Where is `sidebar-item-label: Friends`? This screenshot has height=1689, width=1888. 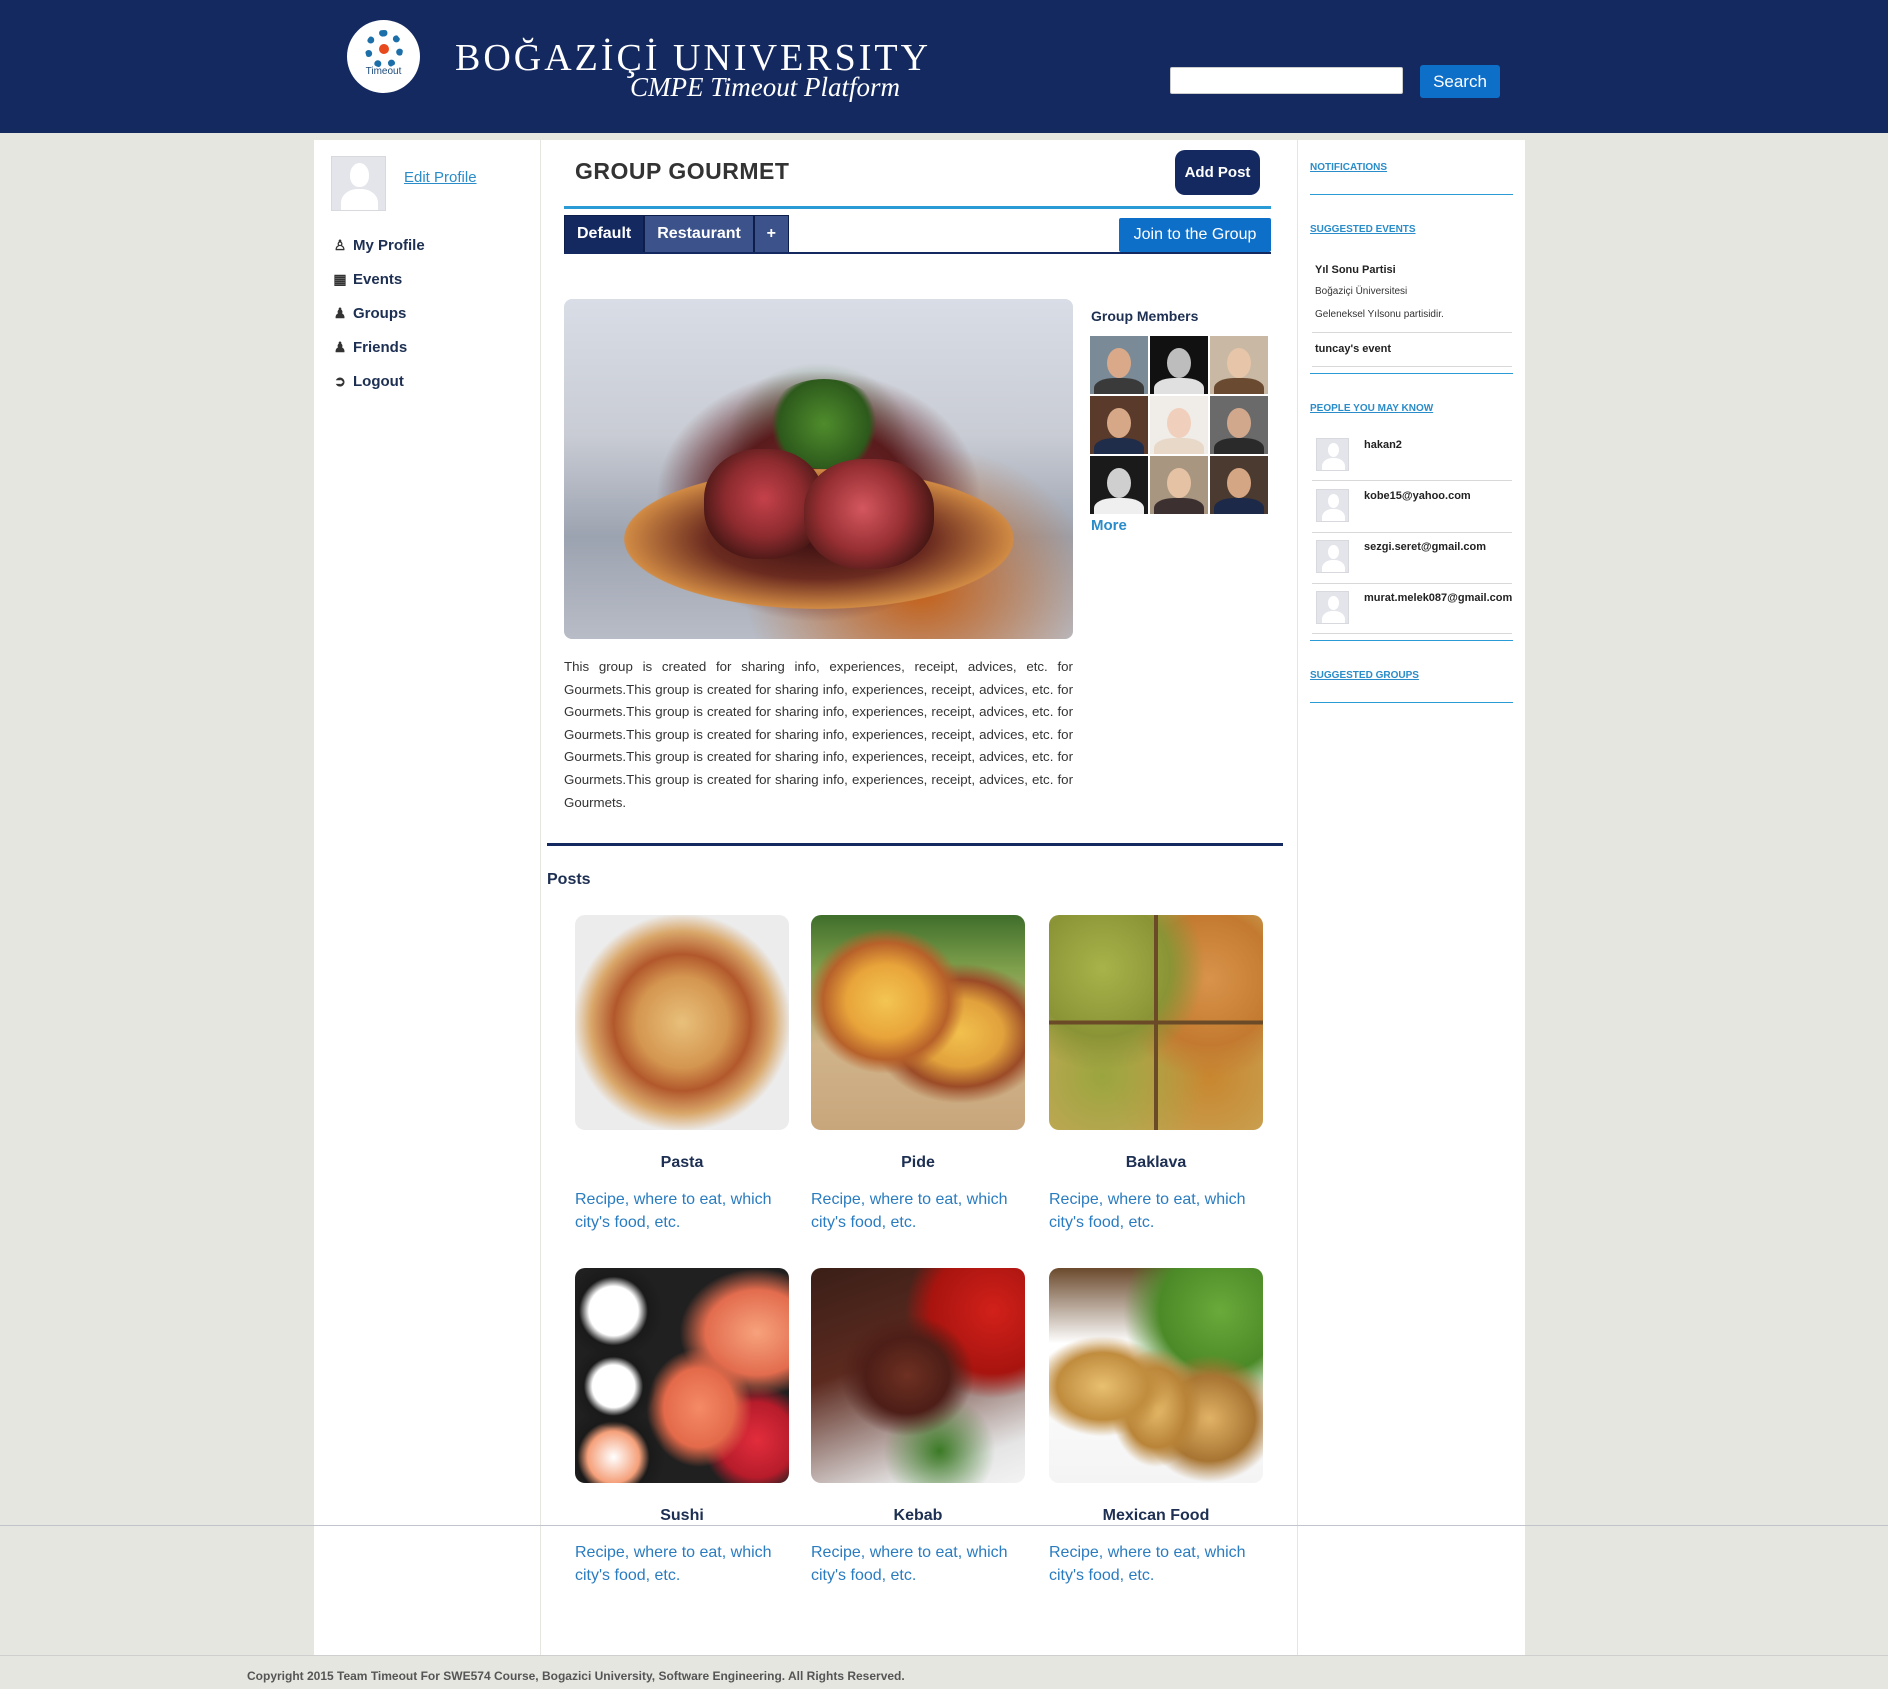
sidebar-item-label: Friends is located at coordinates (380, 347).